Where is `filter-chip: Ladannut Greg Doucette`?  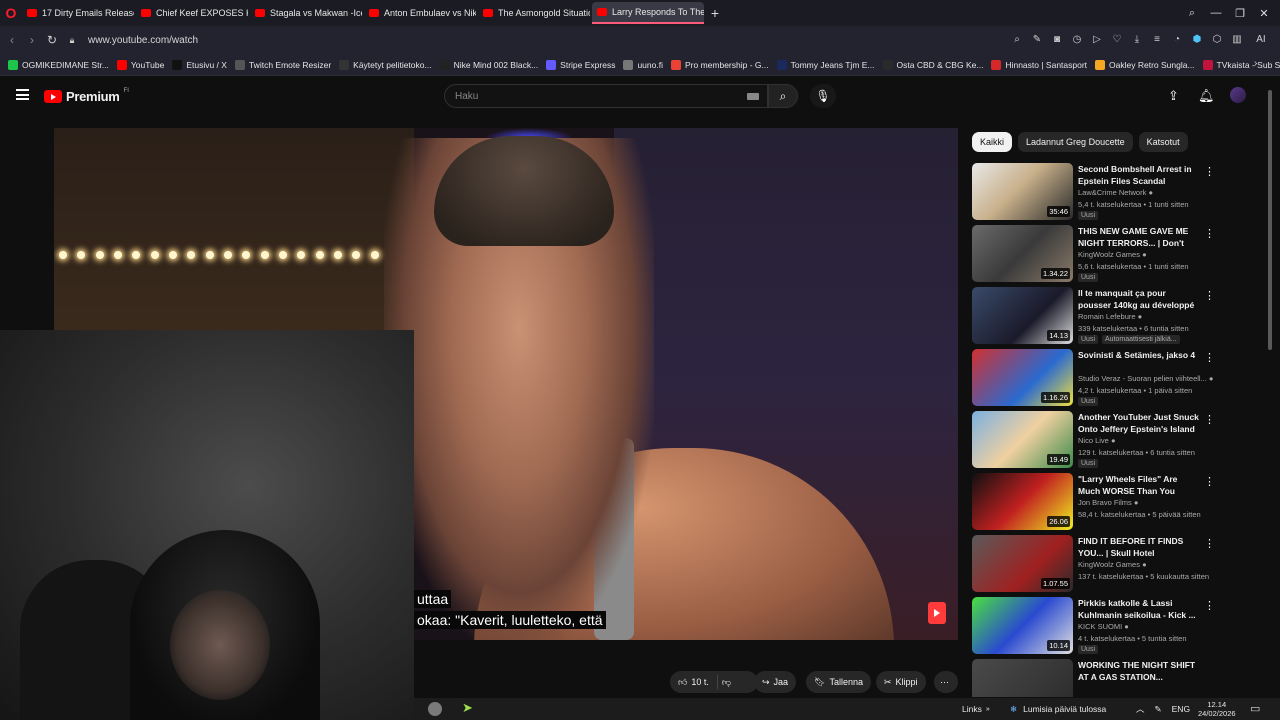
filter-chip: Ladannut Greg Doucette is located at coordinates (1075, 142).